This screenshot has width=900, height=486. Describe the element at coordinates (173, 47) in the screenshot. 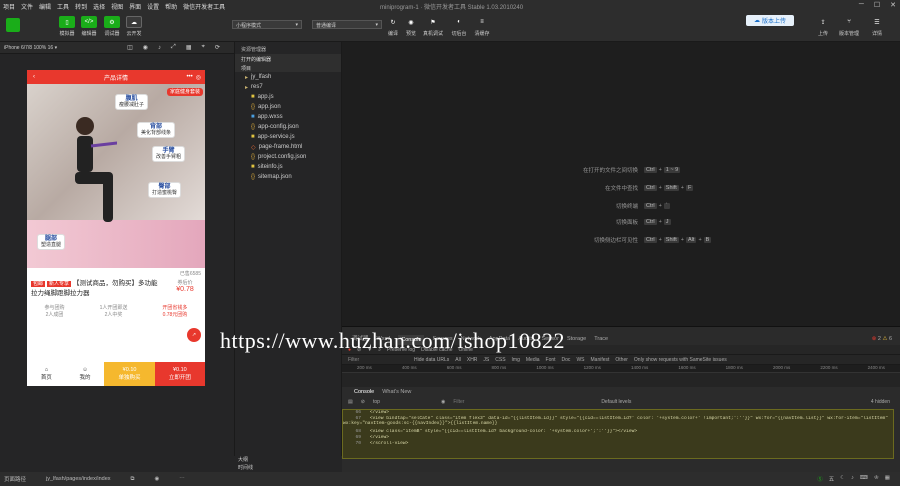

I see `resize-icon: ⤢` at that location.